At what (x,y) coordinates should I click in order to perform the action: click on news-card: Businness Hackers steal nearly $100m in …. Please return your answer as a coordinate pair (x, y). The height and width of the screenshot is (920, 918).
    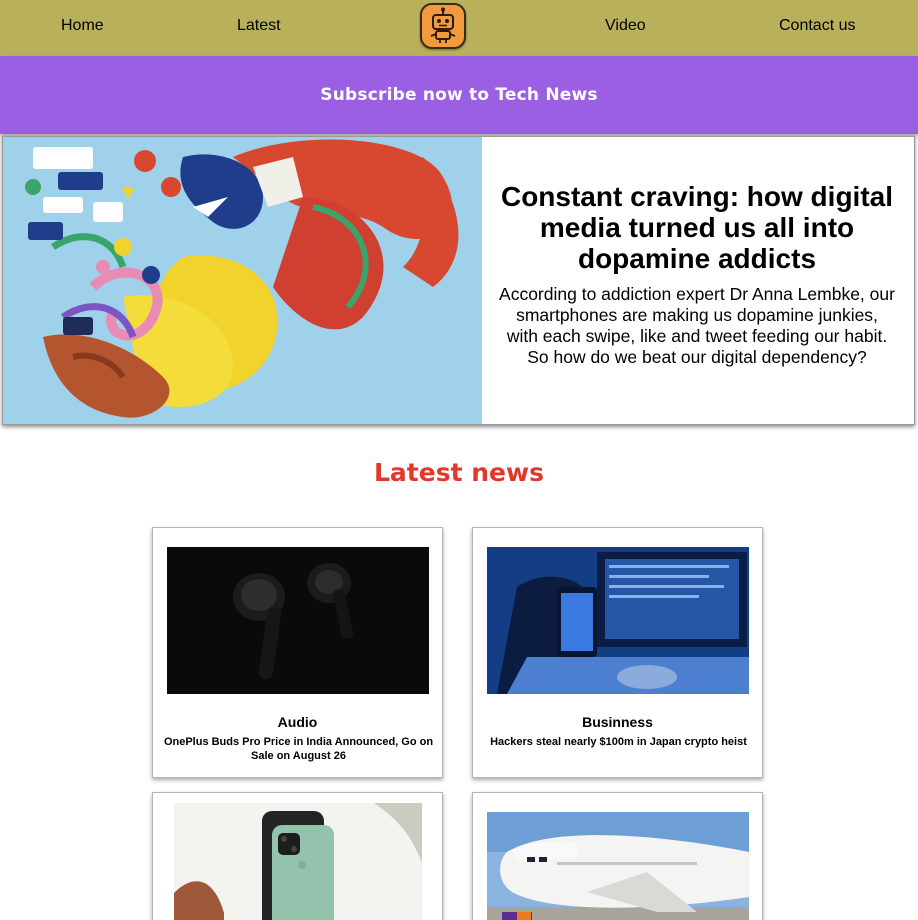
    Looking at the image, I should click on (617, 652).